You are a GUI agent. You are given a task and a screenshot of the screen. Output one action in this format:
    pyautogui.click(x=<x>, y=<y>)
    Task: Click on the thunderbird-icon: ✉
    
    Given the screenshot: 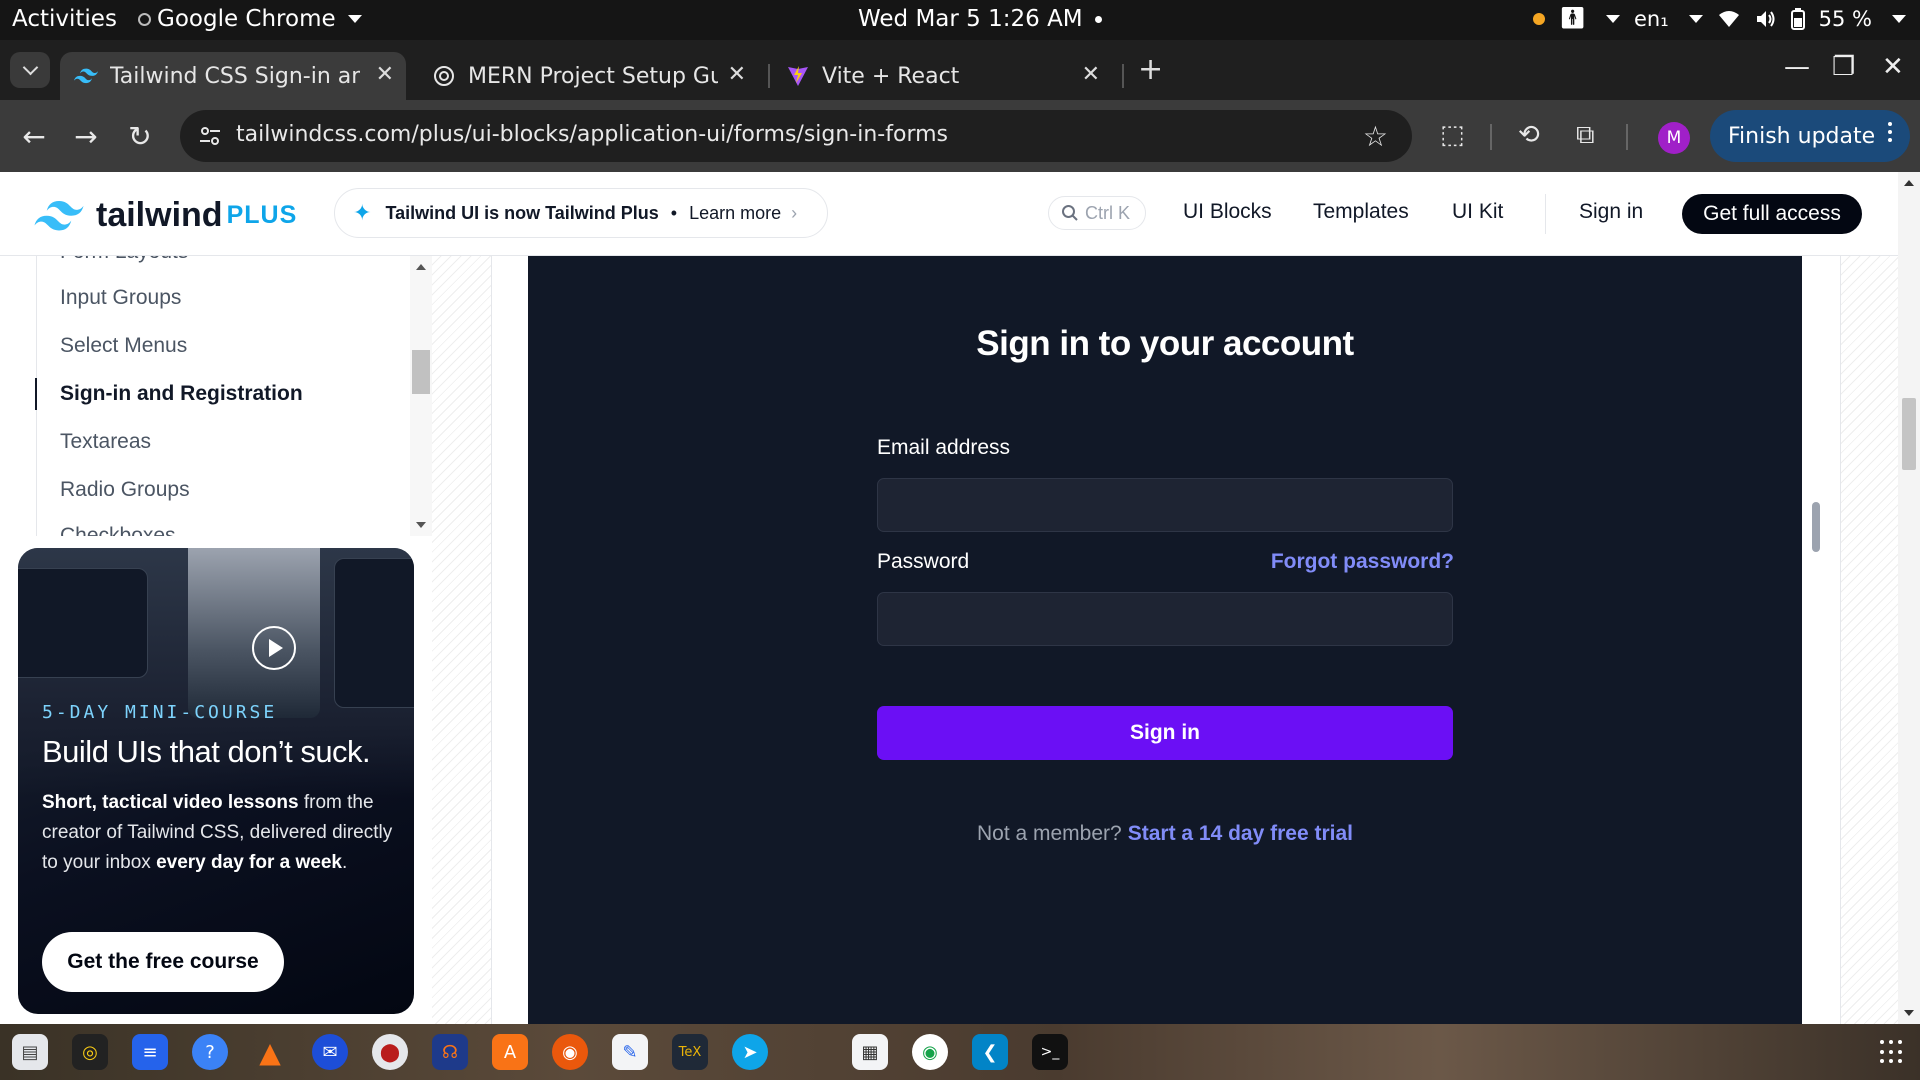 What is the action you would take?
    pyautogui.click(x=330, y=1052)
    